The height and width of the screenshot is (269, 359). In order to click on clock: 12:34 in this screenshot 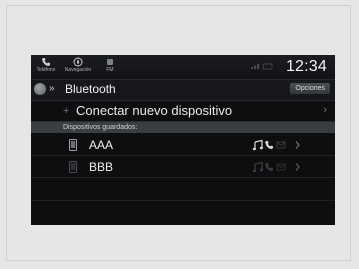, I will do `click(306, 66)`.